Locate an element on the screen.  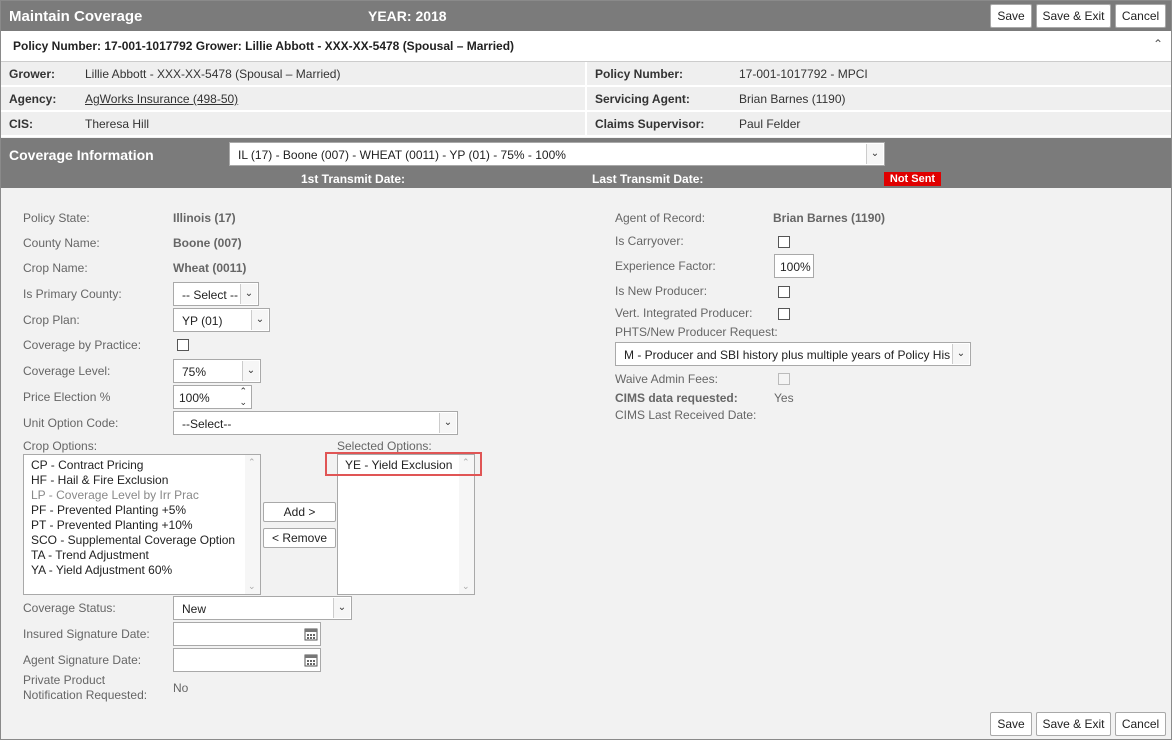
vert-integrated-label: Vert. Integrated Producer: is located at coordinates (684, 313).